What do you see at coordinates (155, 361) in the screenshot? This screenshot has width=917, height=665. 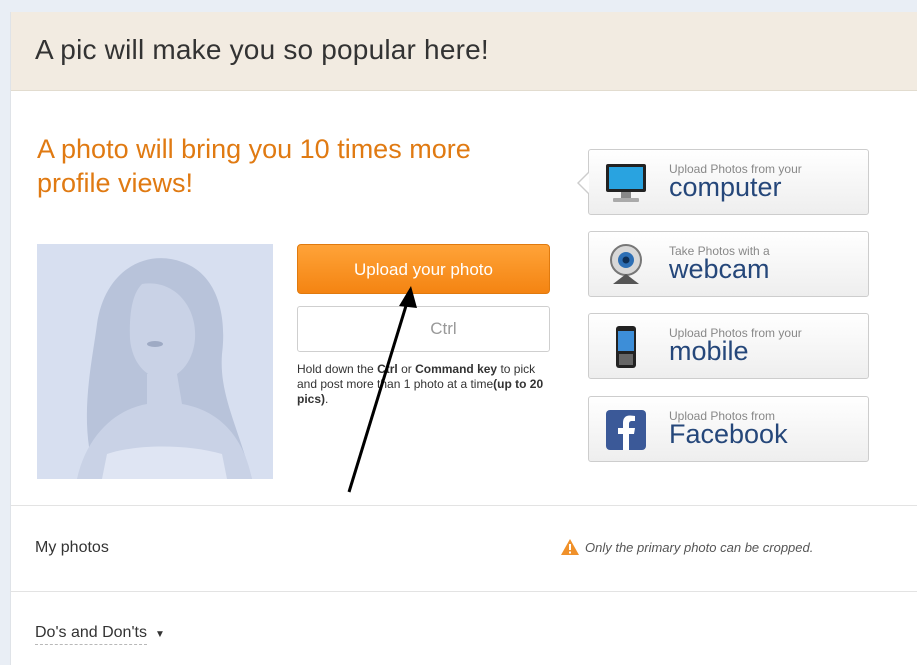 I see `profile-placeholder-image` at bounding box center [155, 361].